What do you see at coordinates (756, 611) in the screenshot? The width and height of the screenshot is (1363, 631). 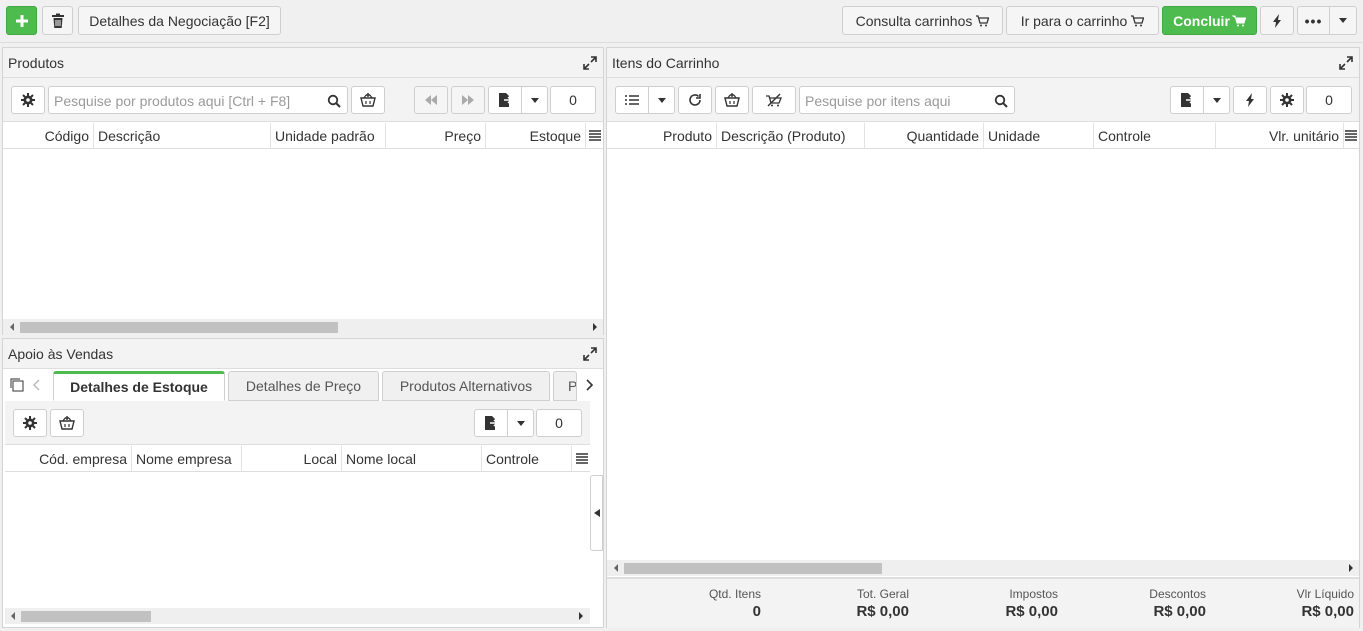 I see `summary-qtd-value: 0` at bounding box center [756, 611].